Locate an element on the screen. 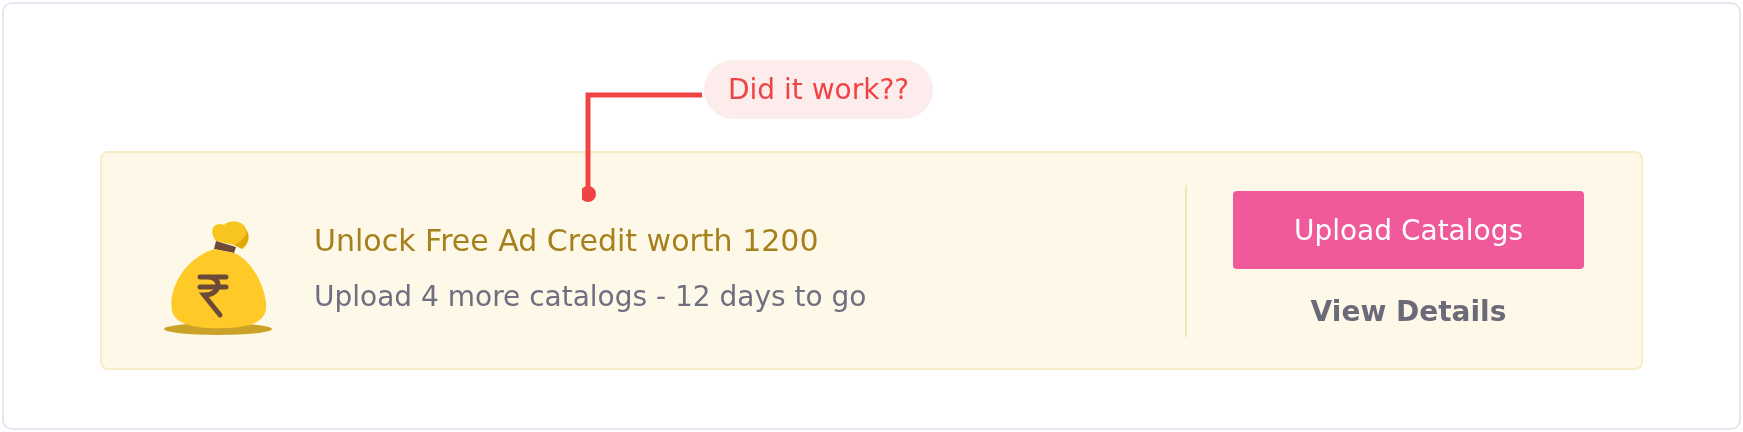 The width and height of the screenshot is (1743, 432). upload-catalogs-button: Upload Catalogs is located at coordinates (1408, 230).